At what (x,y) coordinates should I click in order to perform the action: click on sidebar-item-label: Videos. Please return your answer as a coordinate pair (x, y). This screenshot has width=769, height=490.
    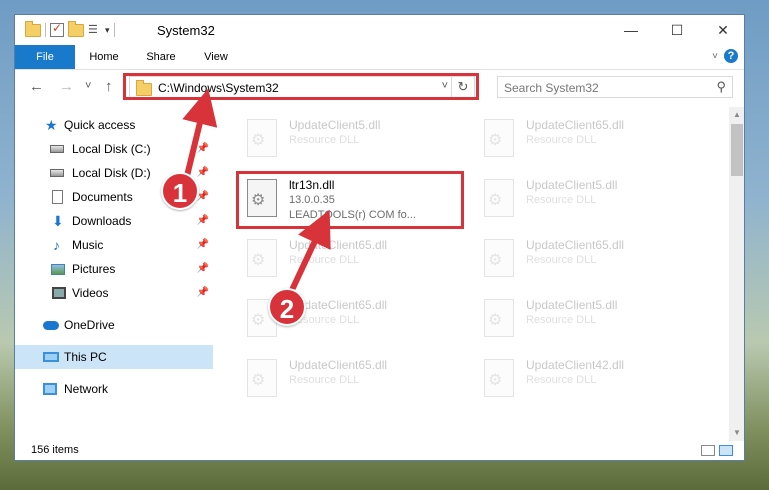
    Looking at the image, I should click on (90, 293).